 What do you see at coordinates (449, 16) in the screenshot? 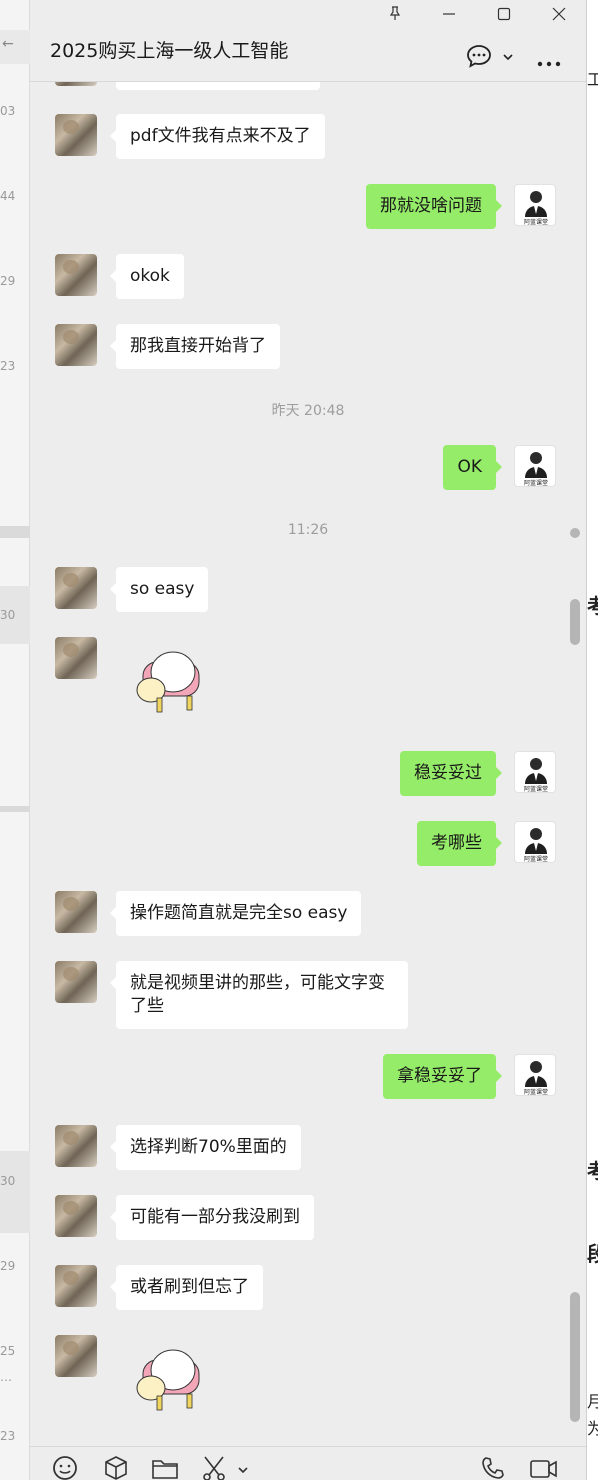
I see `minimize-icon` at bounding box center [449, 16].